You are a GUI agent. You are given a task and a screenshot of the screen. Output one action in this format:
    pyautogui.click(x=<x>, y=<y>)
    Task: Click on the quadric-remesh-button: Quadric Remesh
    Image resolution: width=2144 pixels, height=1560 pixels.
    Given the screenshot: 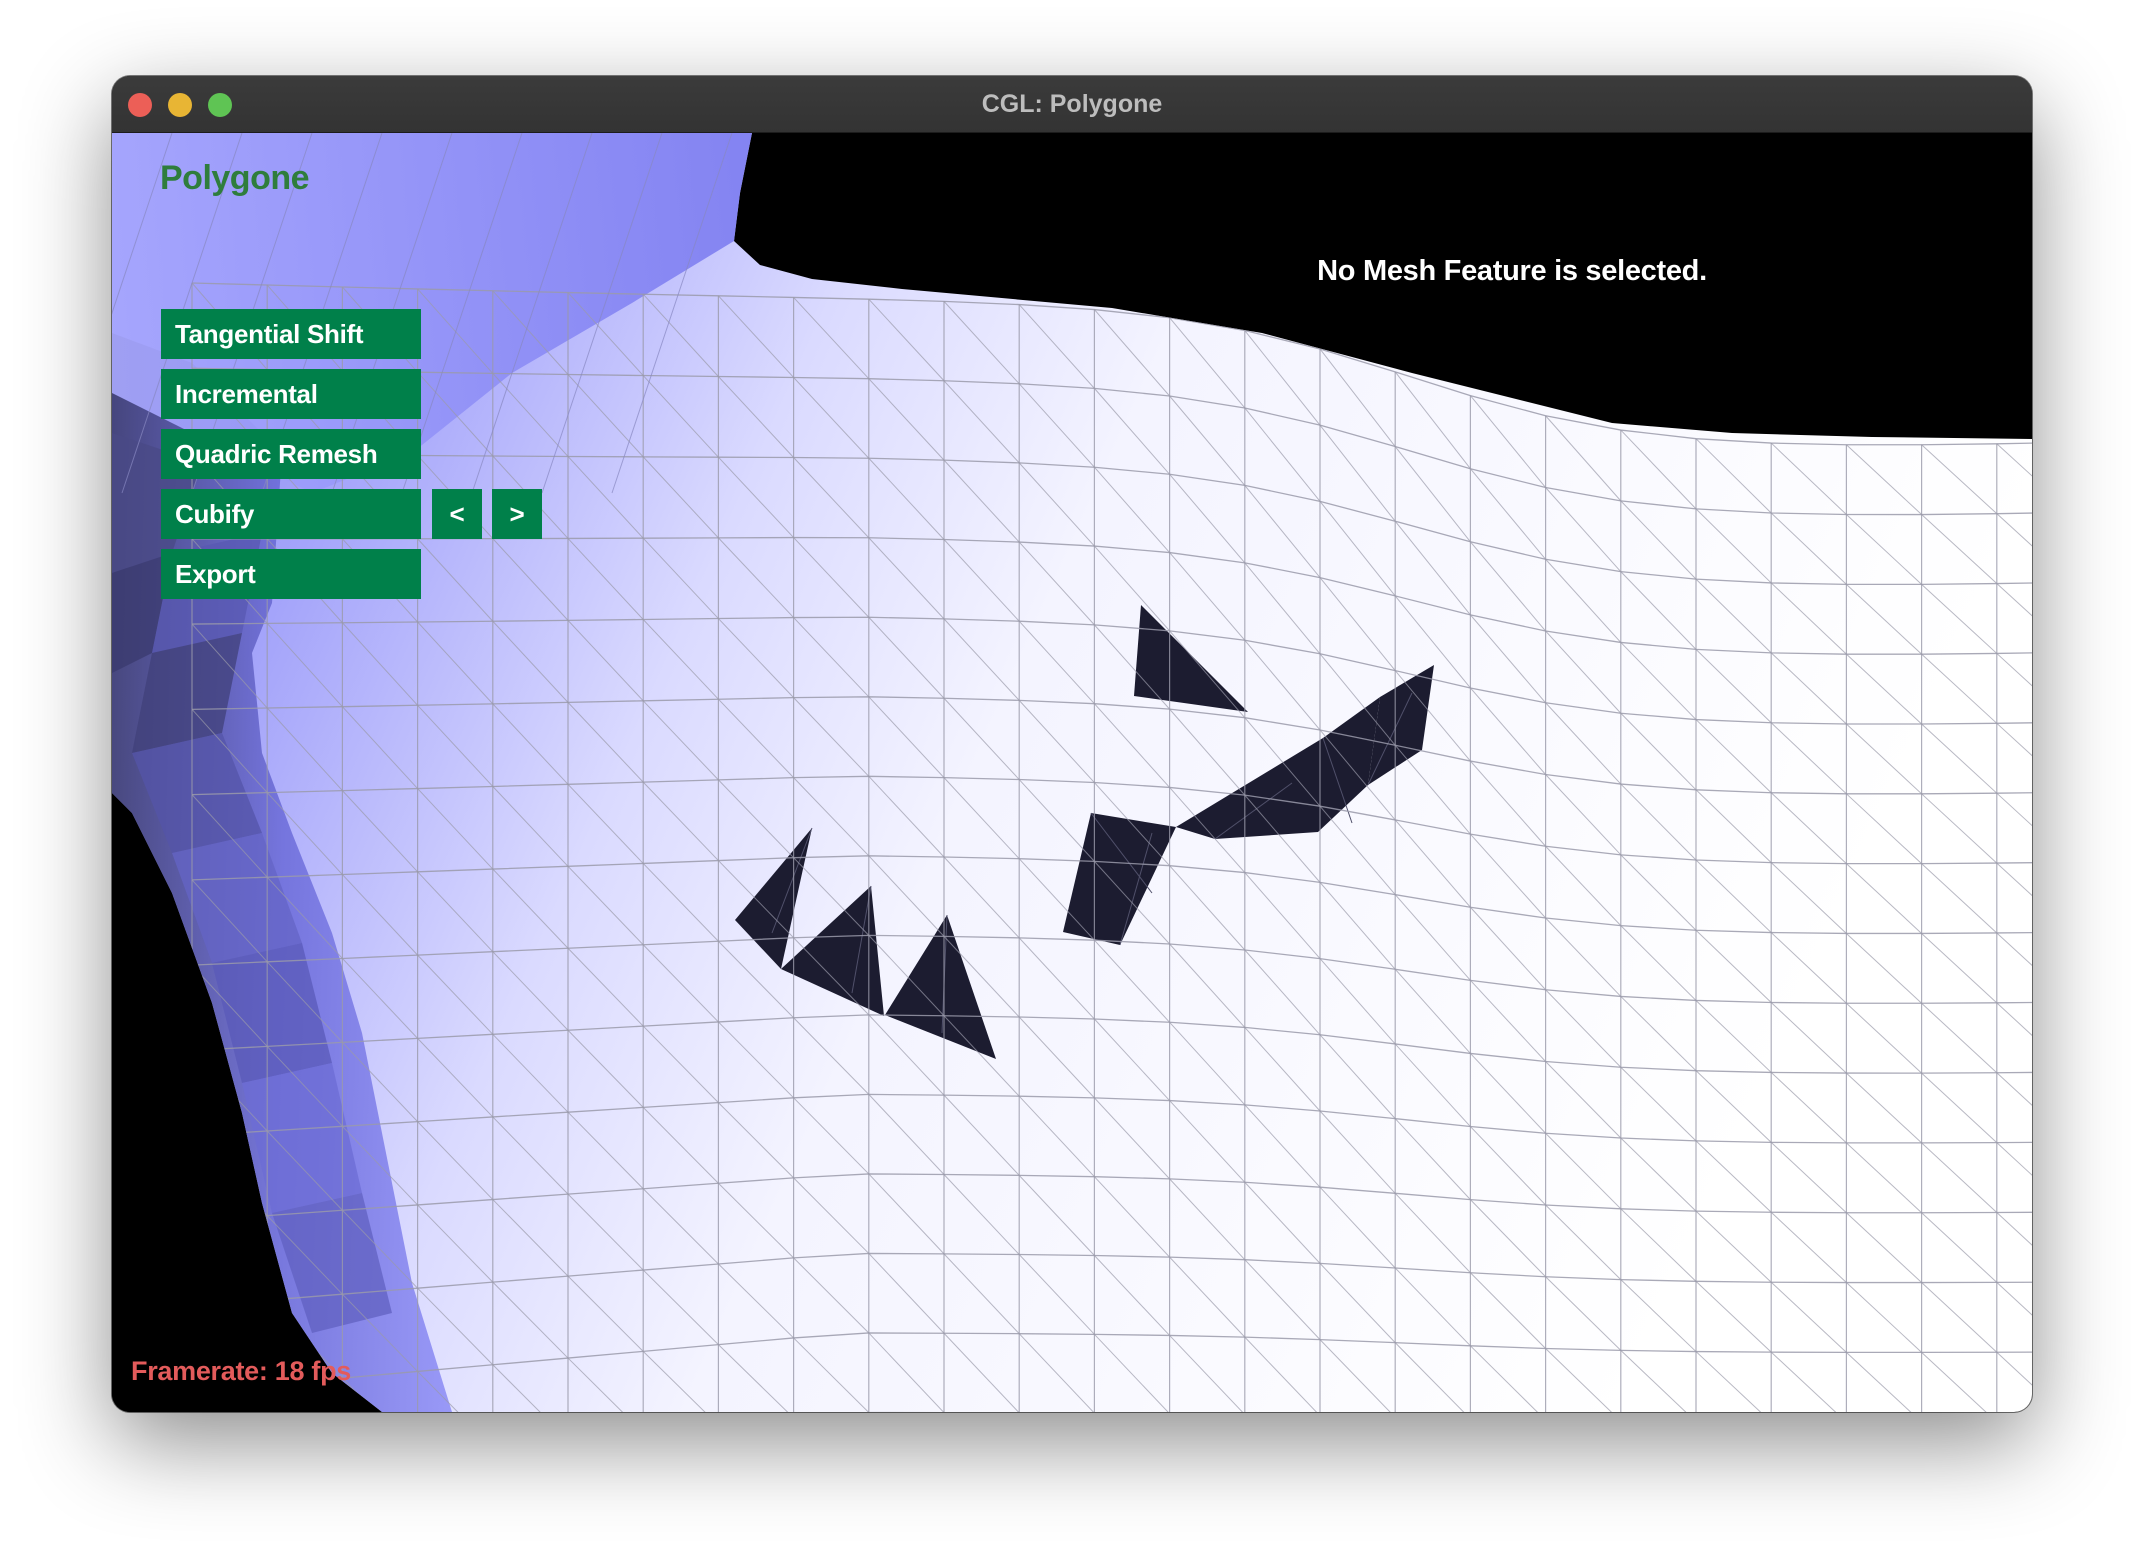 What is the action you would take?
    pyautogui.click(x=291, y=454)
    